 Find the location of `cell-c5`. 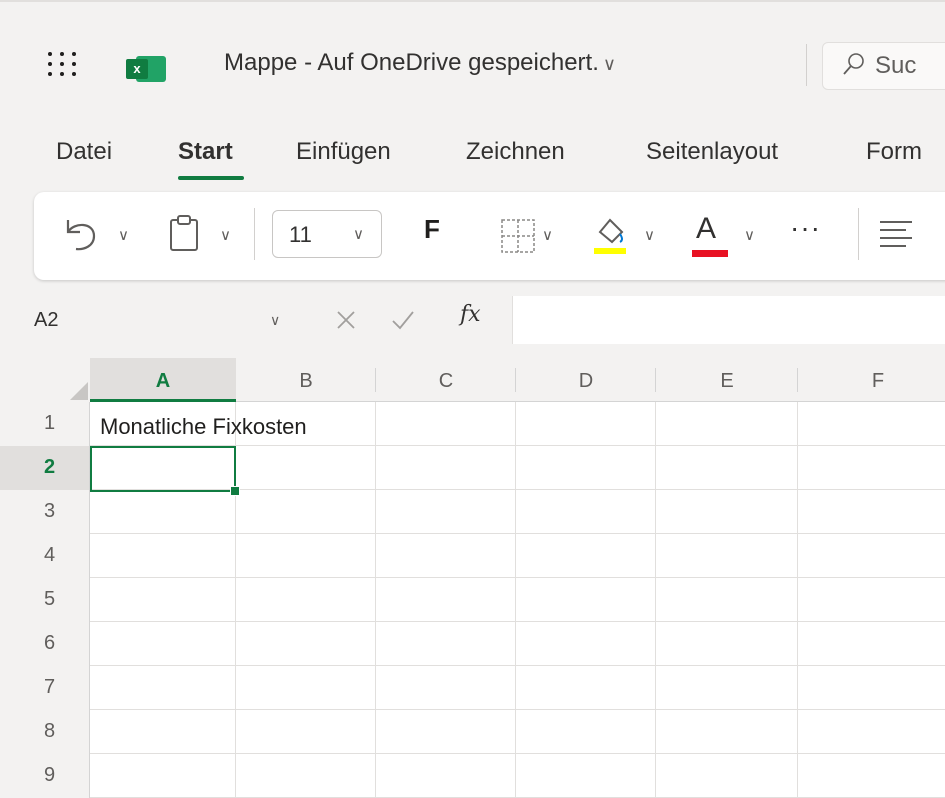

cell-c5 is located at coordinates (446, 600).